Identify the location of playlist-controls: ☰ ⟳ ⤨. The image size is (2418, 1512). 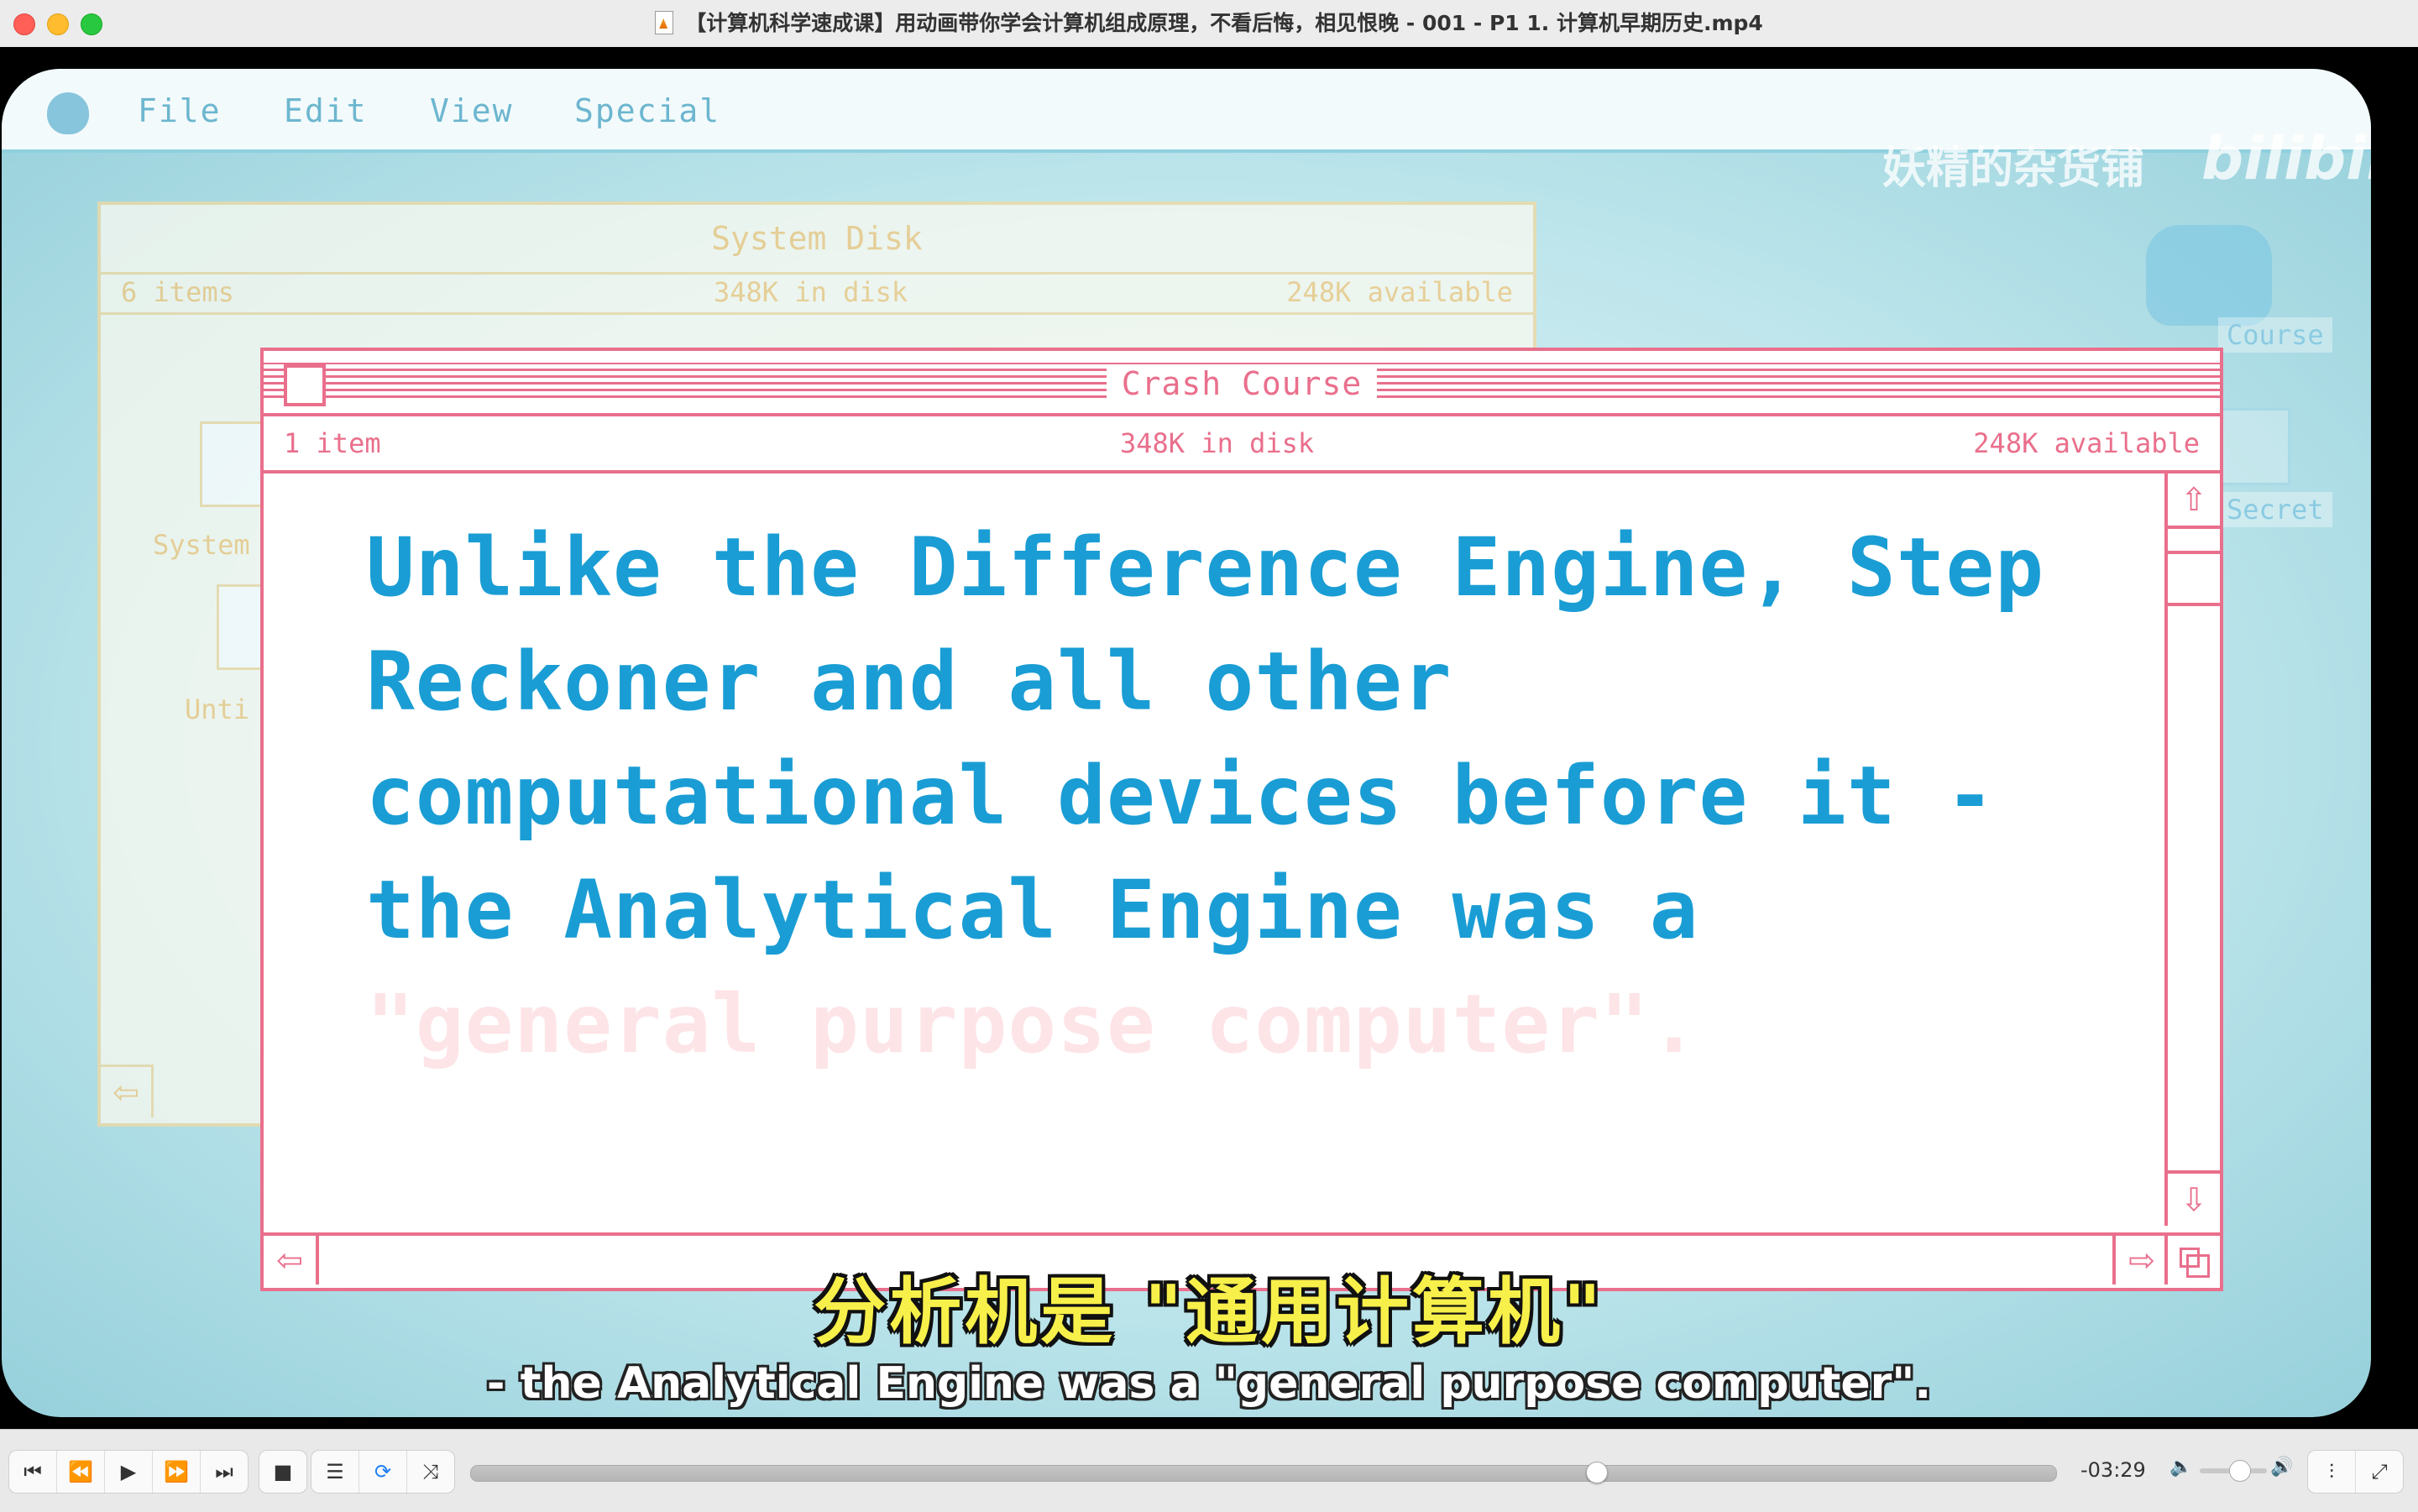
(383, 1472).